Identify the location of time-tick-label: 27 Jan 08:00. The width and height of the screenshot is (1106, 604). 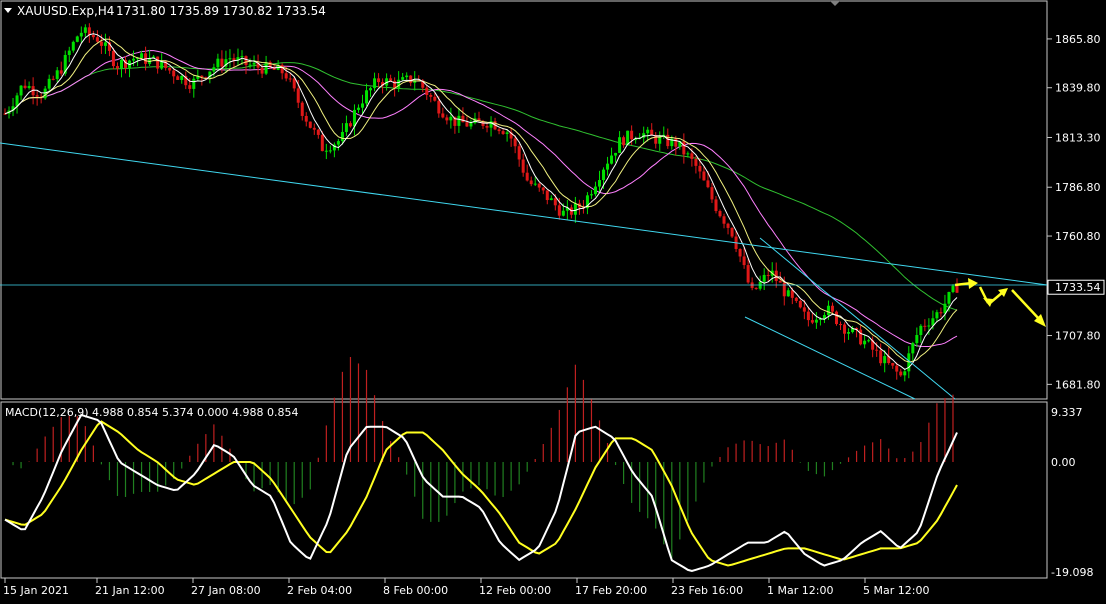
(226, 590).